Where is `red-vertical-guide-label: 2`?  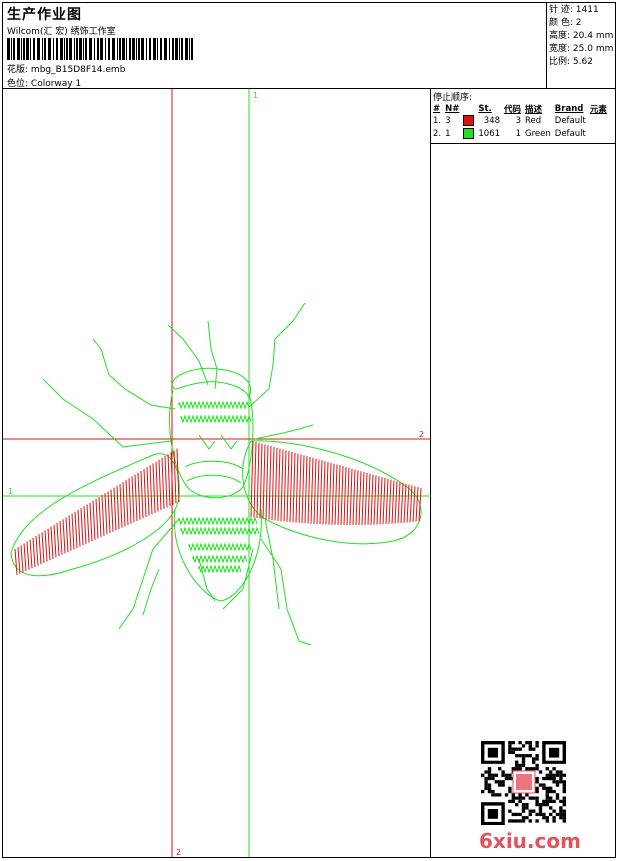
red-vertical-guide-label: 2 is located at coordinates (178, 852).